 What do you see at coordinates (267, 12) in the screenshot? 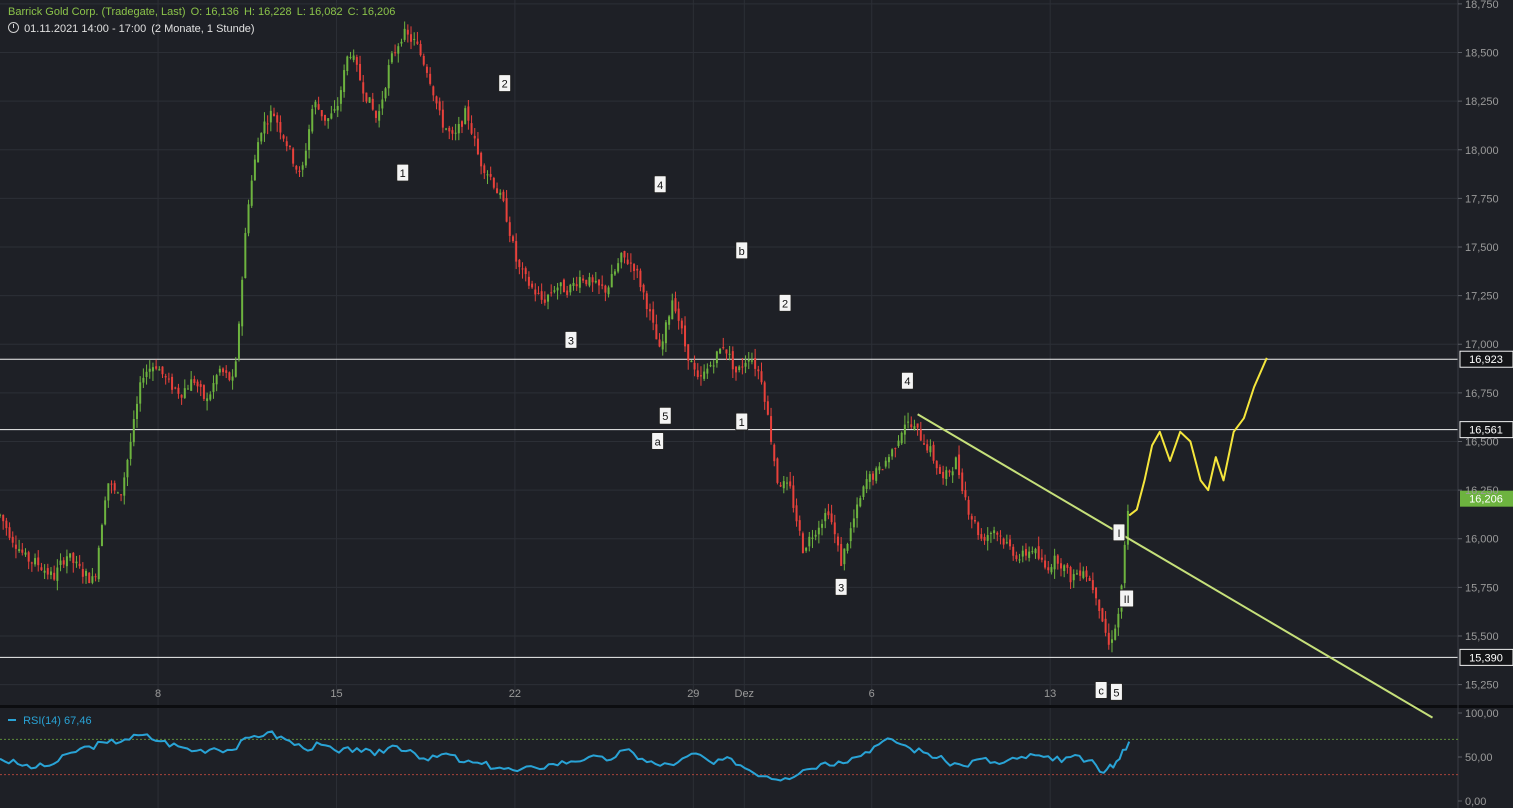
I see `high-value: H: 16,228` at bounding box center [267, 12].